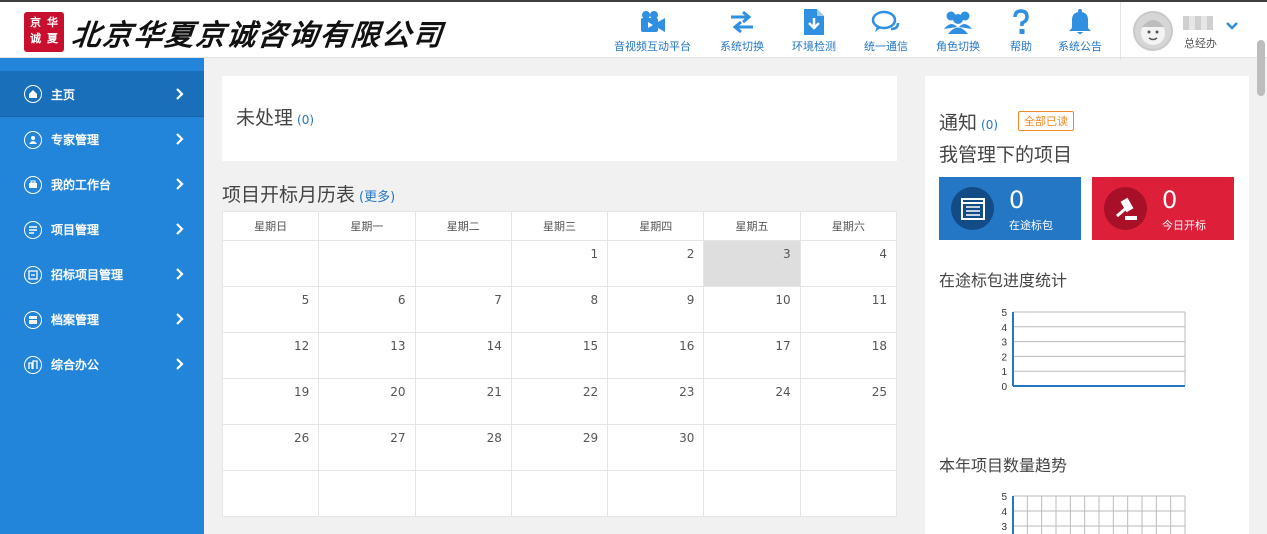 This screenshot has height=534, width=1267. What do you see at coordinates (752, 401) in the screenshot?
I see `calendar-day-cell: 24` at bounding box center [752, 401].